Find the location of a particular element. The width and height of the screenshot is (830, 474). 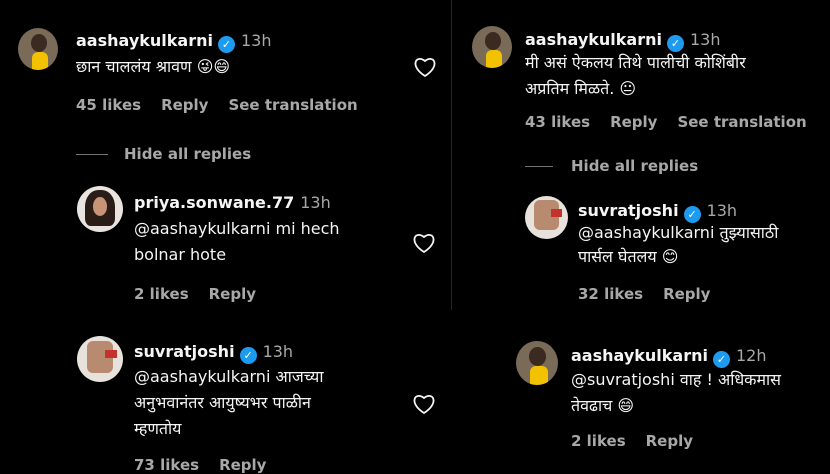

comment-time: 12h is located at coordinates (751, 355).